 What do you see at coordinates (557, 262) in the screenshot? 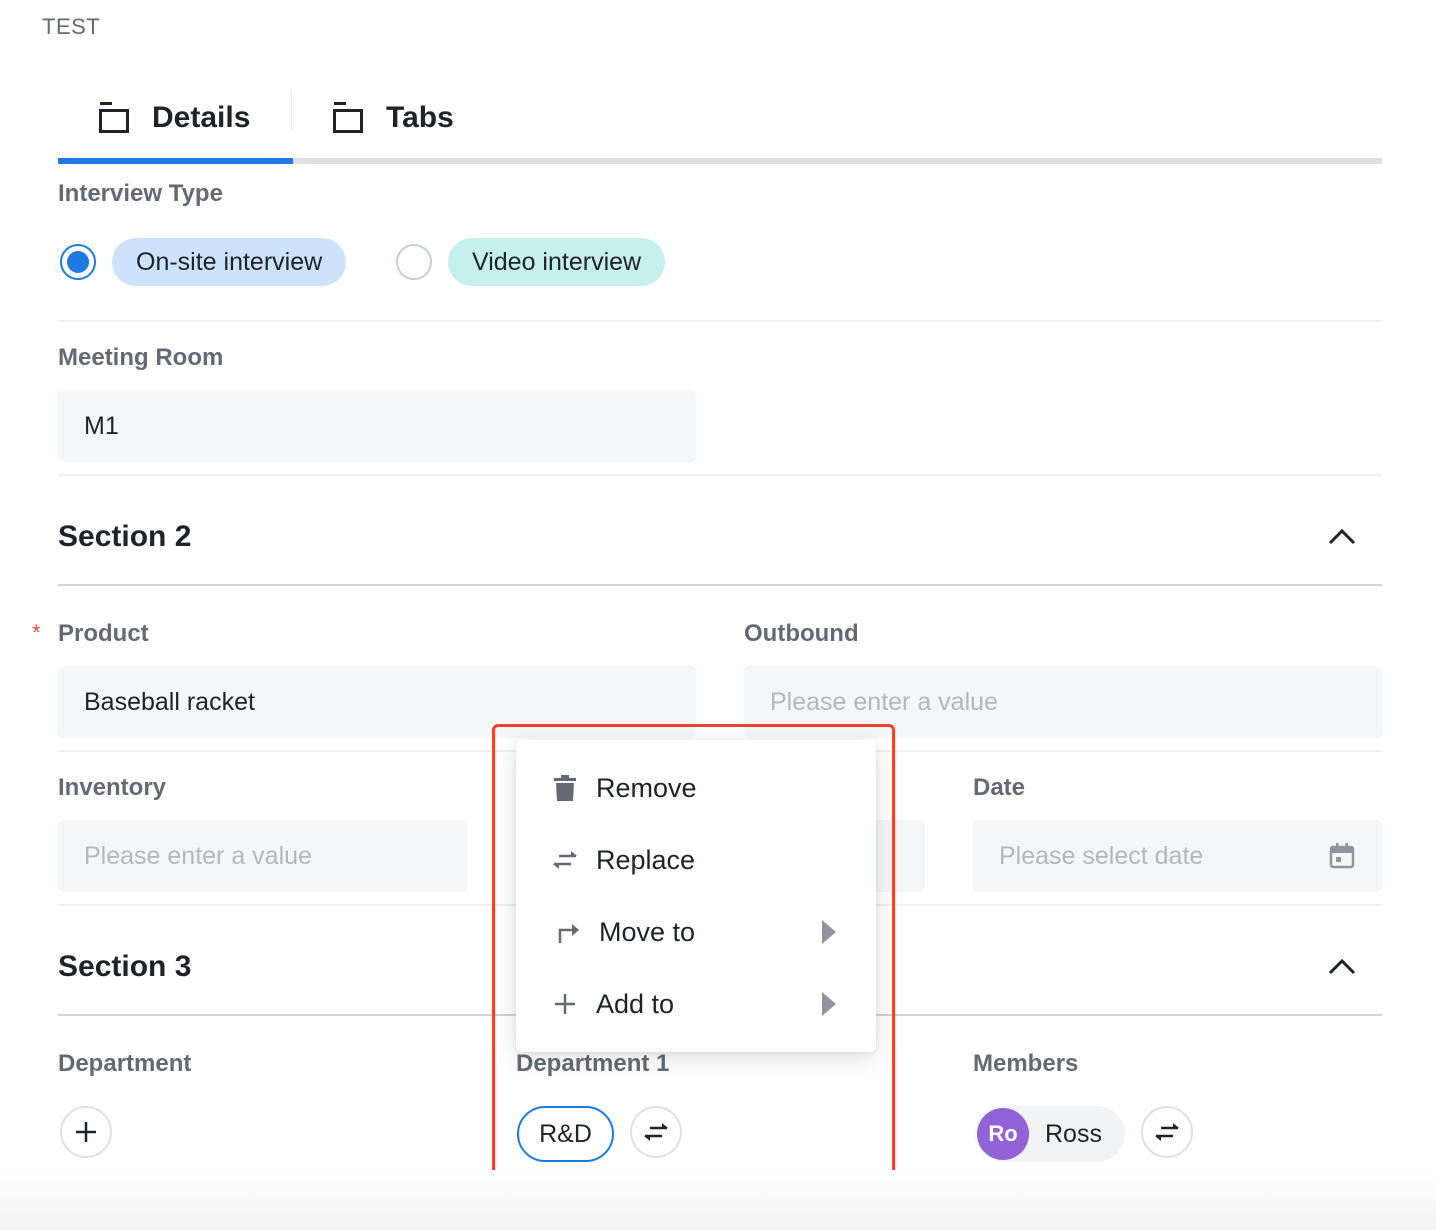
I see `option-video-pill: Video interview` at bounding box center [557, 262].